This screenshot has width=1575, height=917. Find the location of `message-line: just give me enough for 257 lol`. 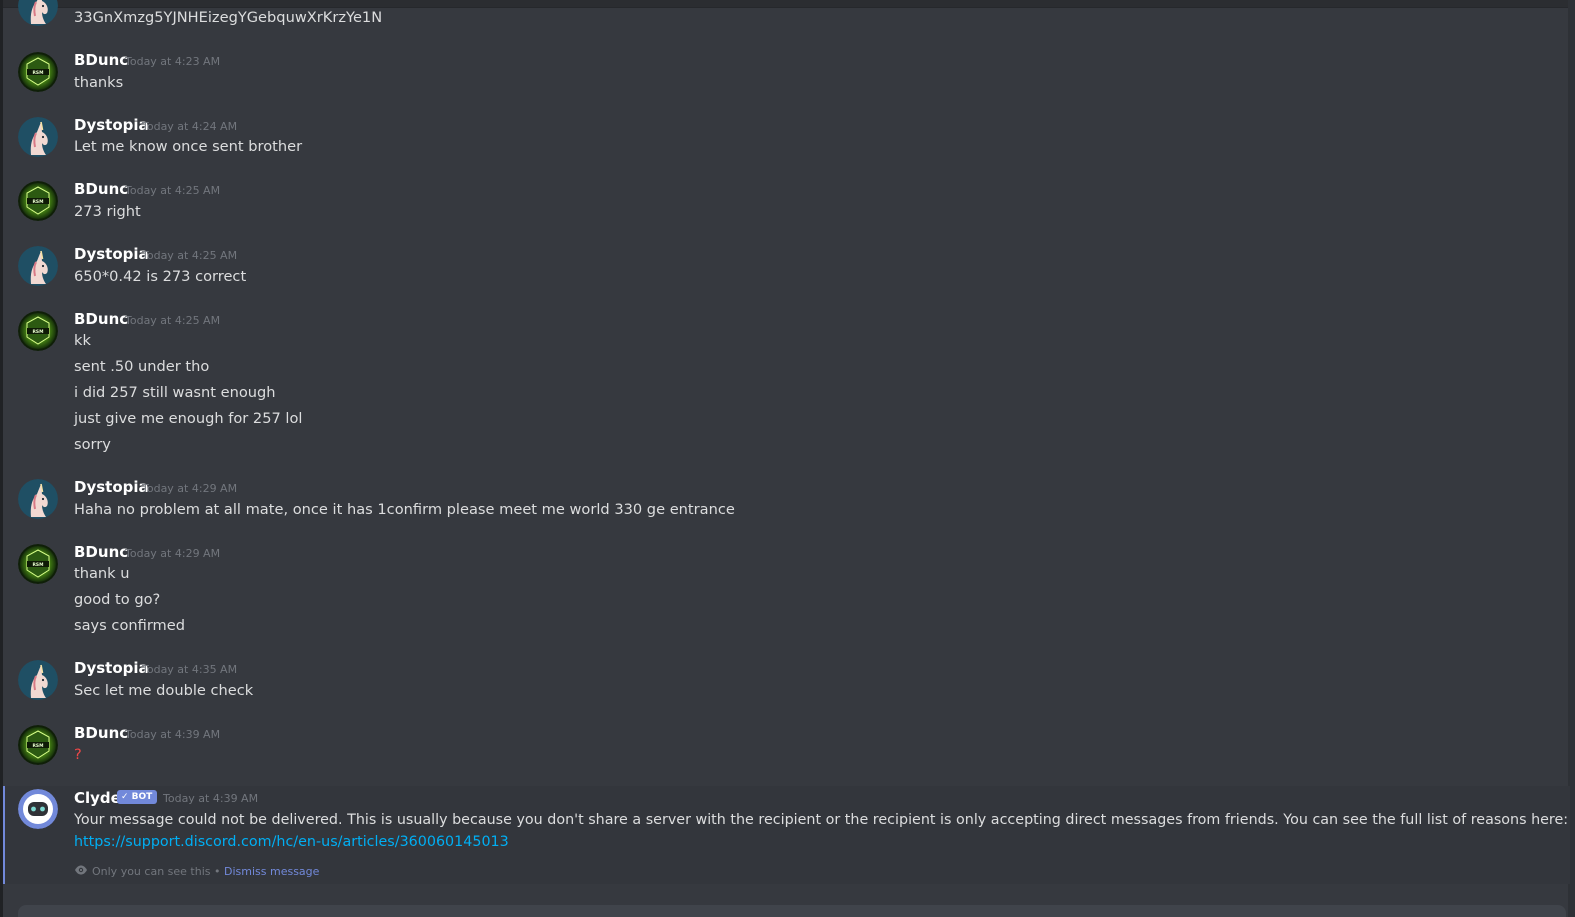

message-line: just give me enough for 257 lol is located at coordinates (188, 418).